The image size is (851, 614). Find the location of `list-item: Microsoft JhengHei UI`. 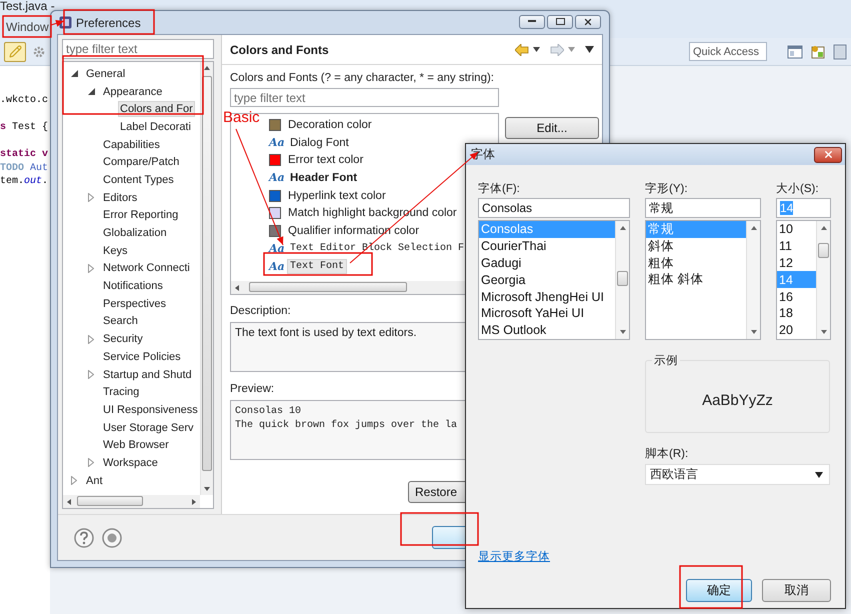

list-item: Microsoft JhengHei UI is located at coordinates (547, 296).